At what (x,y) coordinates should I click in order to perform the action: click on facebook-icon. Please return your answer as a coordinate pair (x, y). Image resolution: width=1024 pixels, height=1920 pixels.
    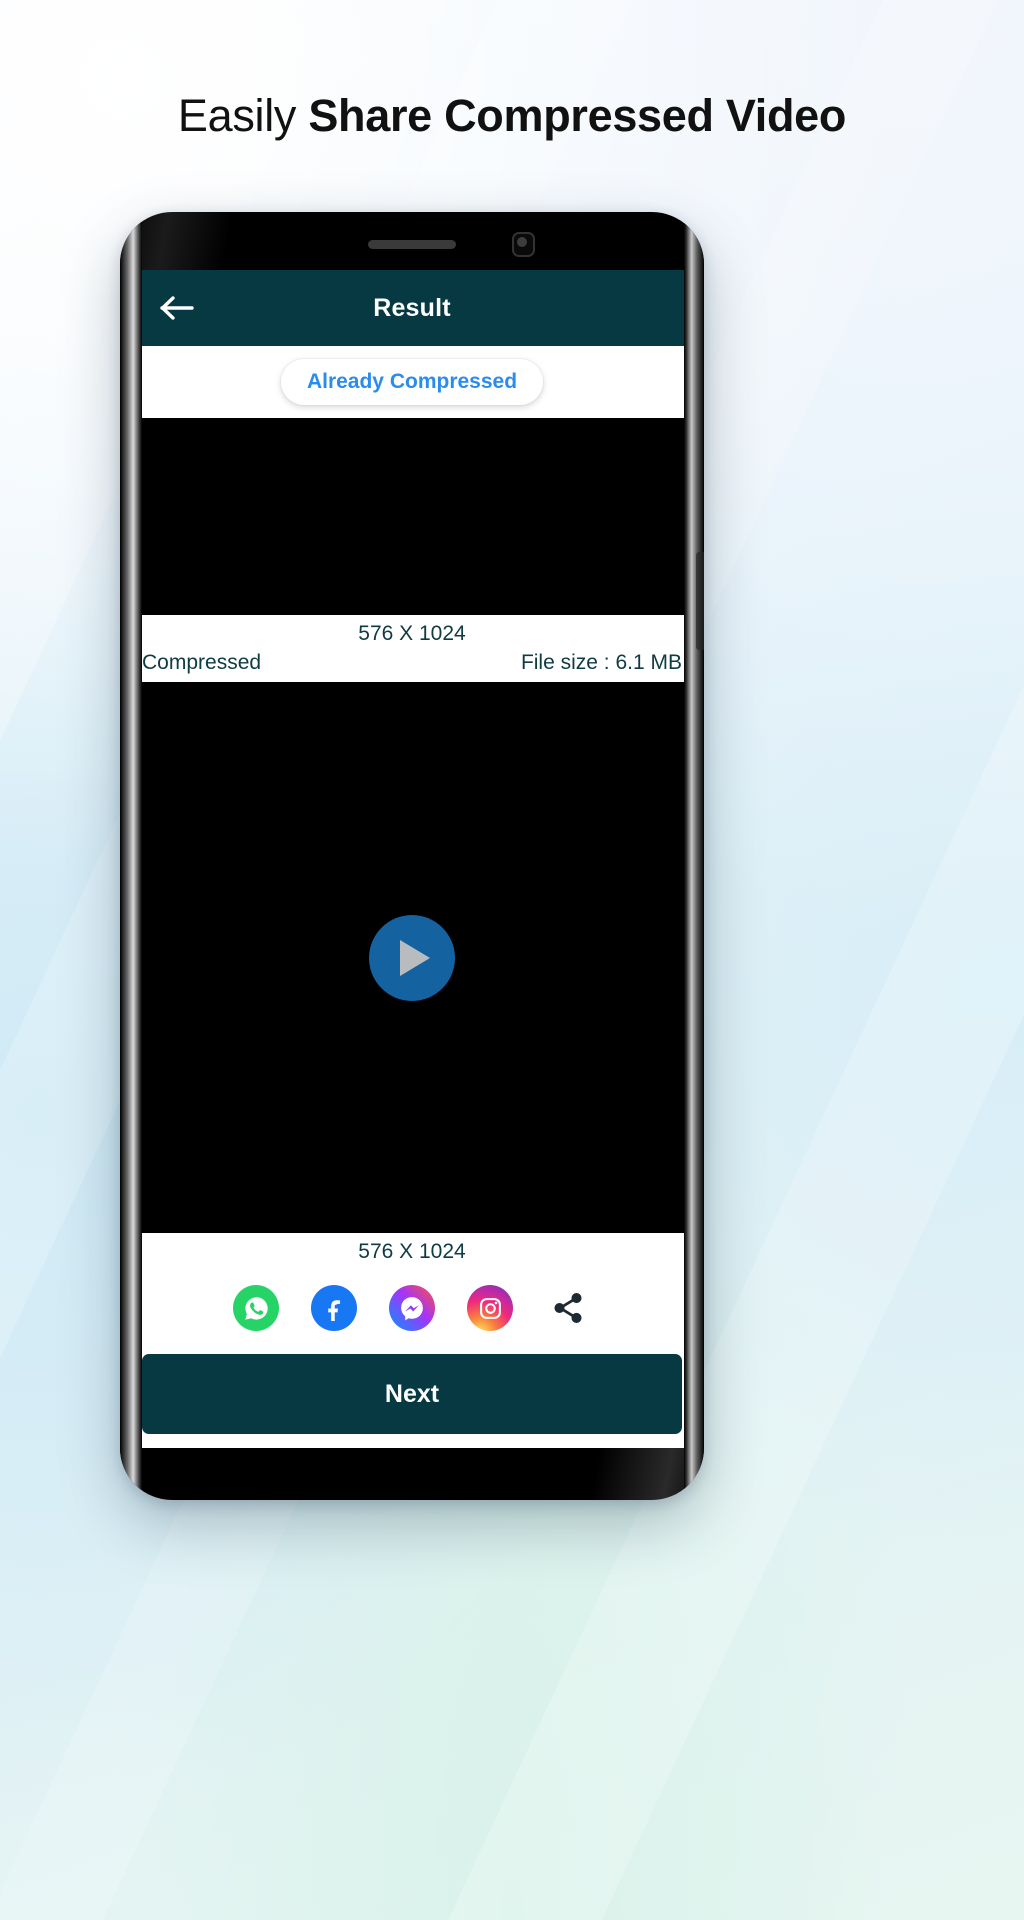
    Looking at the image, I should click on (334, 1308).